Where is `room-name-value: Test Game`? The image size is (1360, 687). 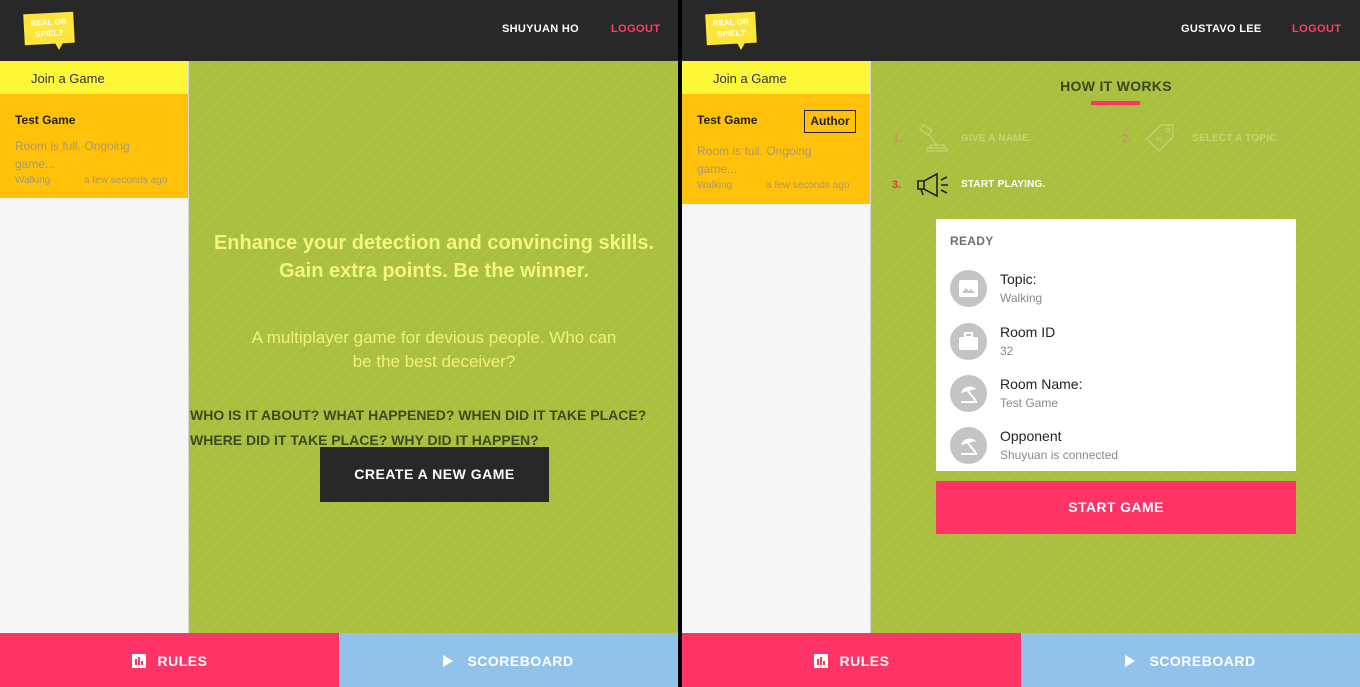
room-name-value: Test Game is located at coordinates (1029, 403).